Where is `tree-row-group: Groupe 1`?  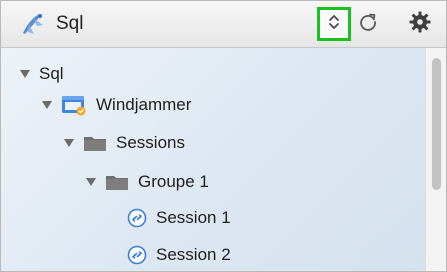
tree-row-group: Groupe 1 is located at coordinates (147, 182).